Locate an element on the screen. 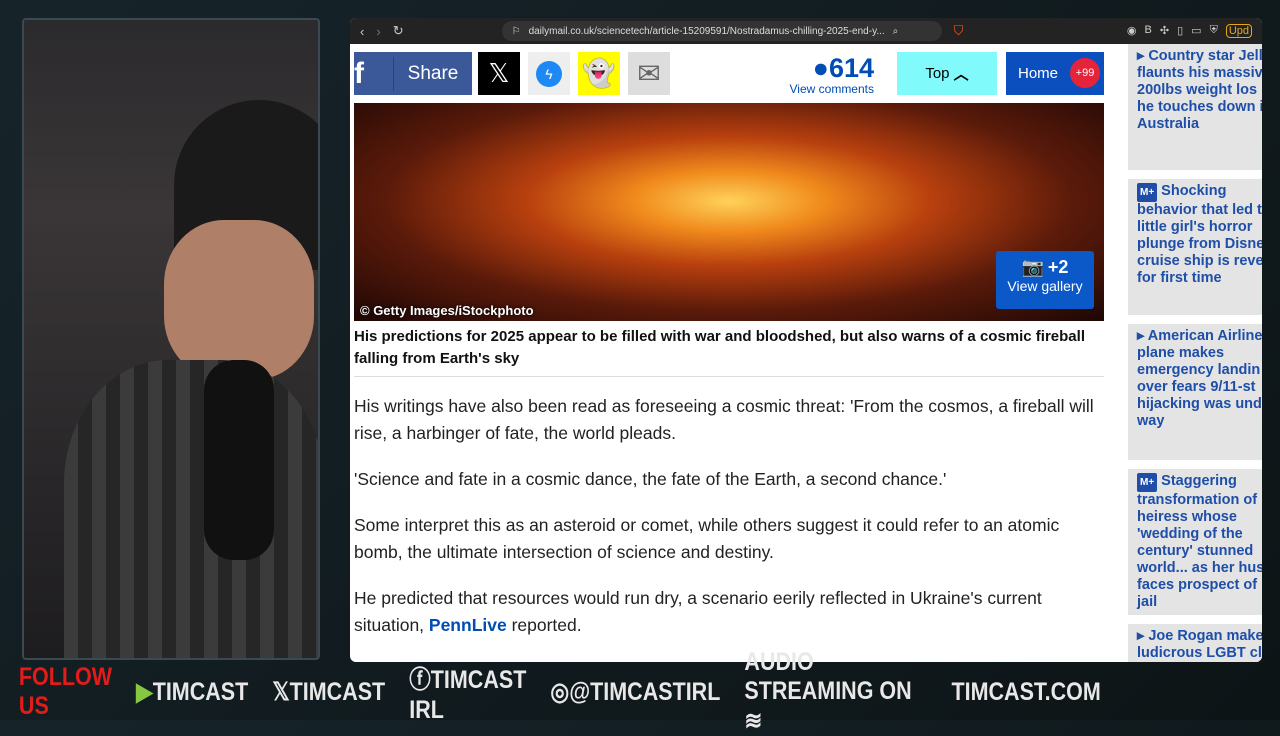 This screenshot has height=736, width=1280. rumble-icon: ▶ is located at coordinates (144, 692).